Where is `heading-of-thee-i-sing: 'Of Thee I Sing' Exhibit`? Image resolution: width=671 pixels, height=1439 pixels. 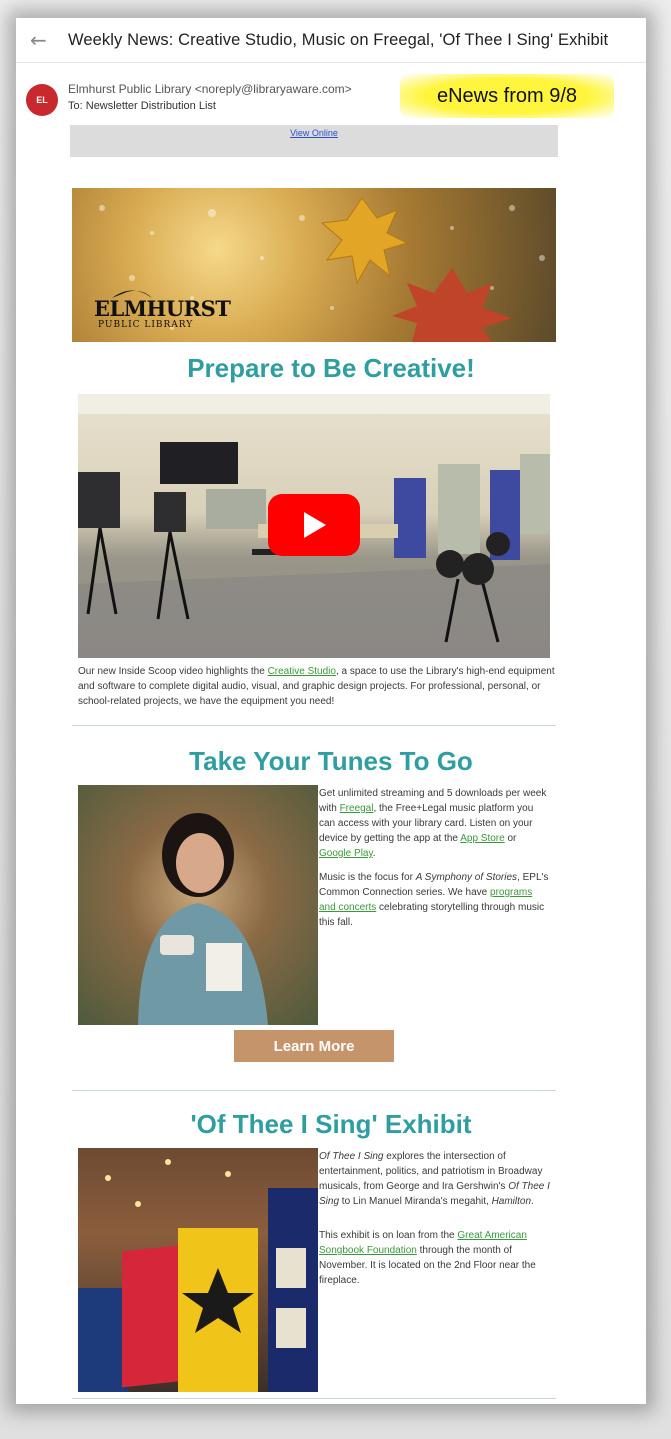
heading-of-thee-i-sing: 'Of Thee I Sing' Exhibit is located at coordinates (331, 1124).